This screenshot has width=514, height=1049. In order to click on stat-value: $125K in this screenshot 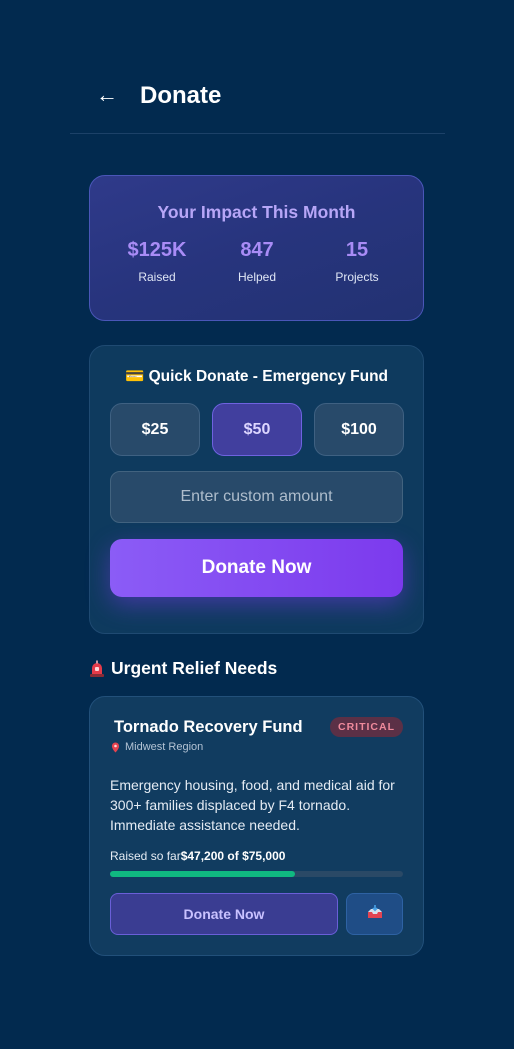, I will do `click(157, 250)`.